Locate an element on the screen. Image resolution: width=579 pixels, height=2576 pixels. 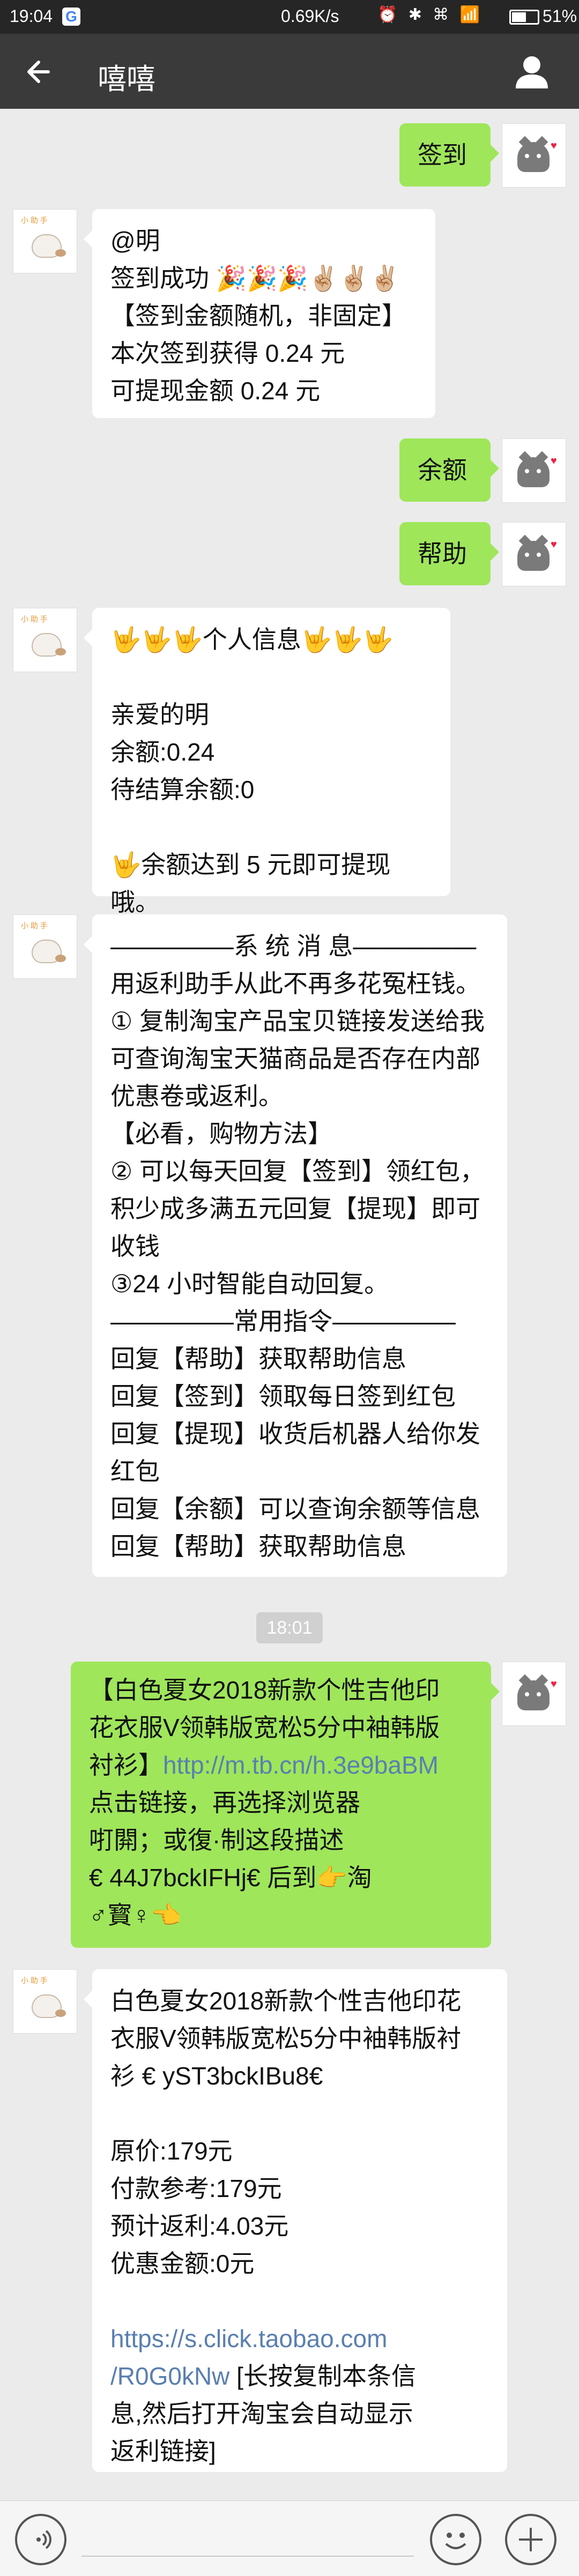
message-line: 优惠卷或返利。 is located at coordinates (196, 1096).